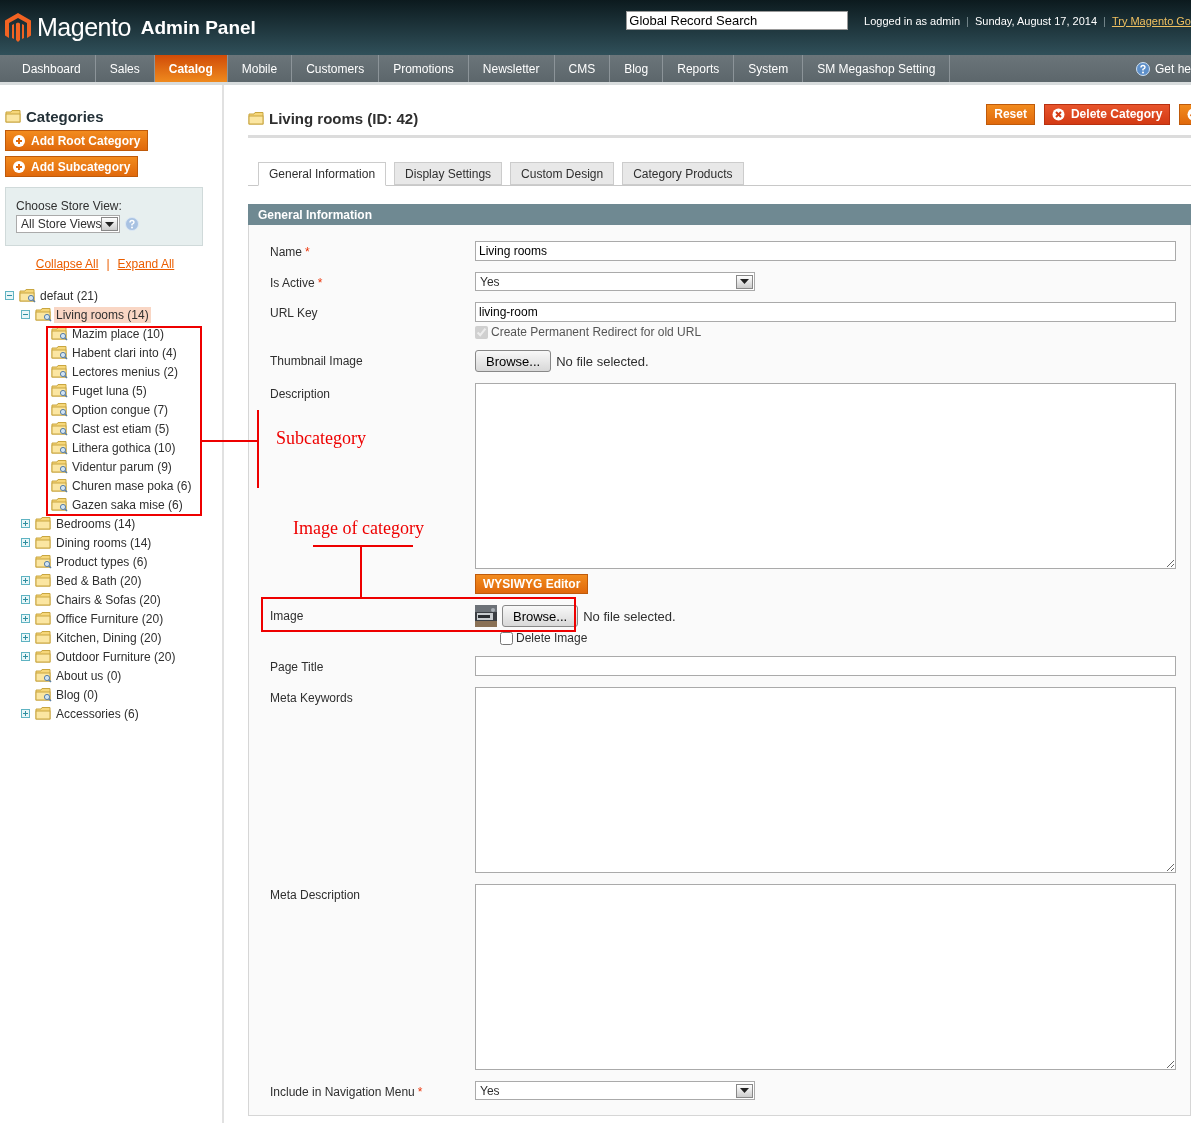 The image size is (1191, 1123). I want to click on nav-tab: Reports, so click(699, 68).